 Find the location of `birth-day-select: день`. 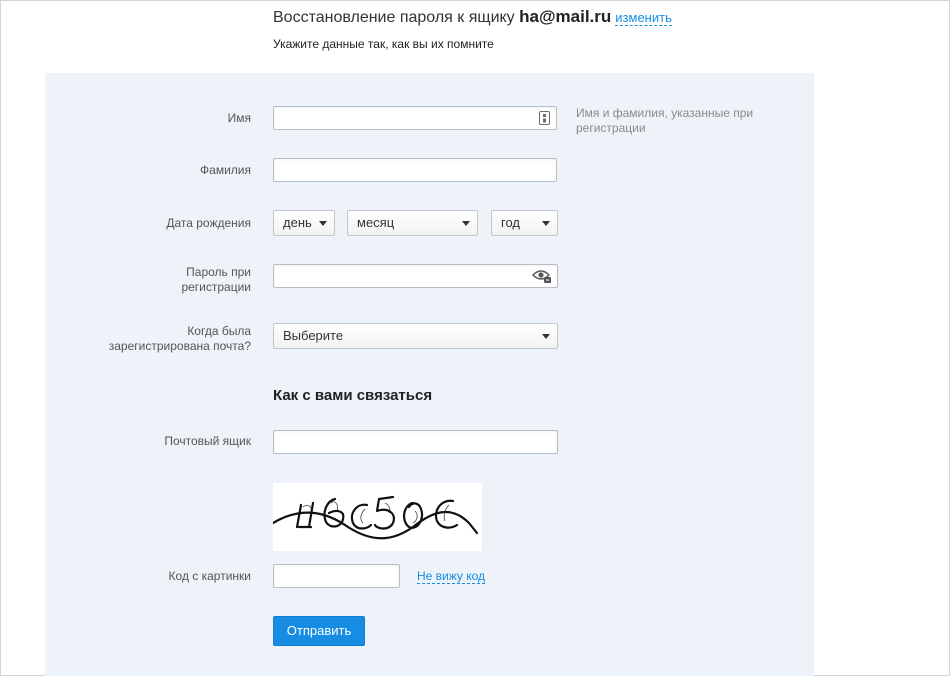

birth-day-select: день is located at coordinates (304, 223).